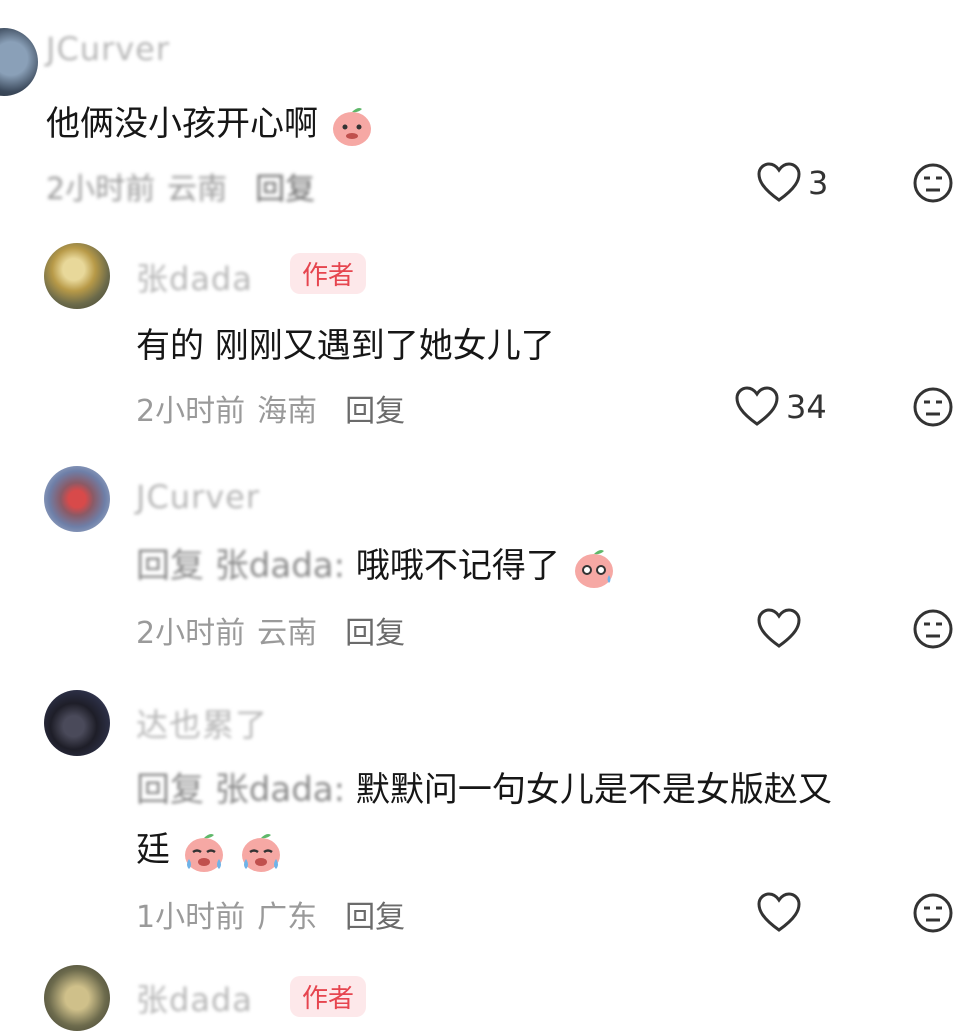 The image size is (960, 1031). What do you see at coordinates (818, 183) in the screenshot?
I see `like-count: 3` at bounding box center [818, 183].